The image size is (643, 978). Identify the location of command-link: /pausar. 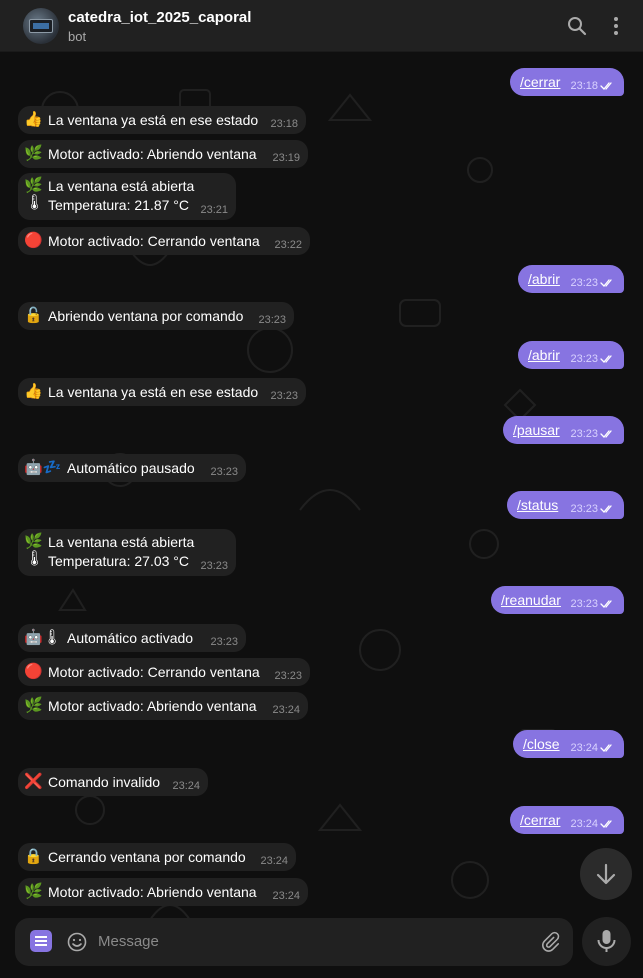
(536, 430).